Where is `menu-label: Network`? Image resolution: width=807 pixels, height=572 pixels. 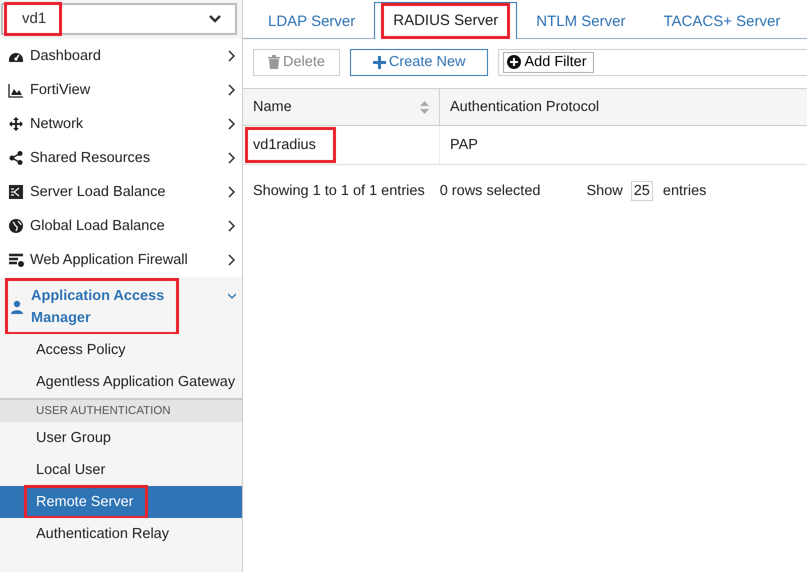 menu-label: Network is located at coordinates (57, 124).